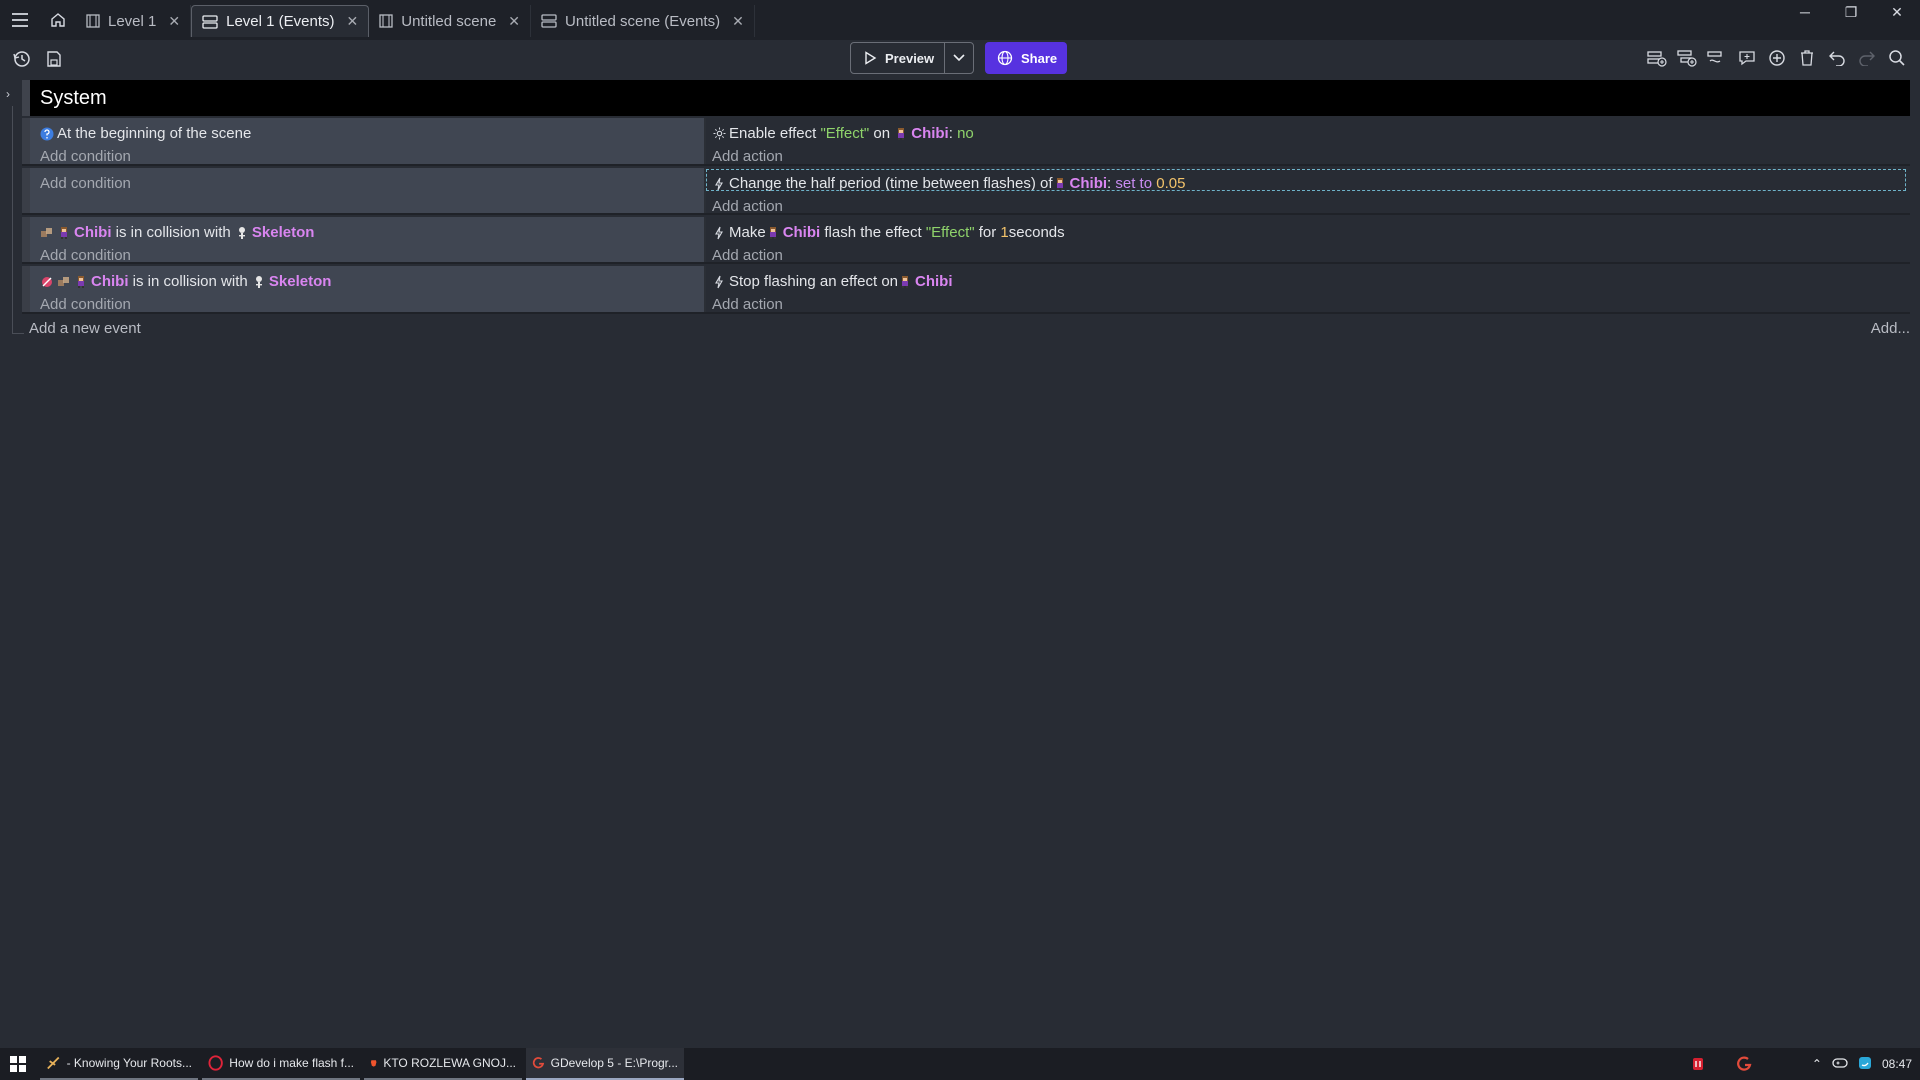  Describe the element at coordinates (93, 21) in the screenshot. I see `scene-icon` at that location.